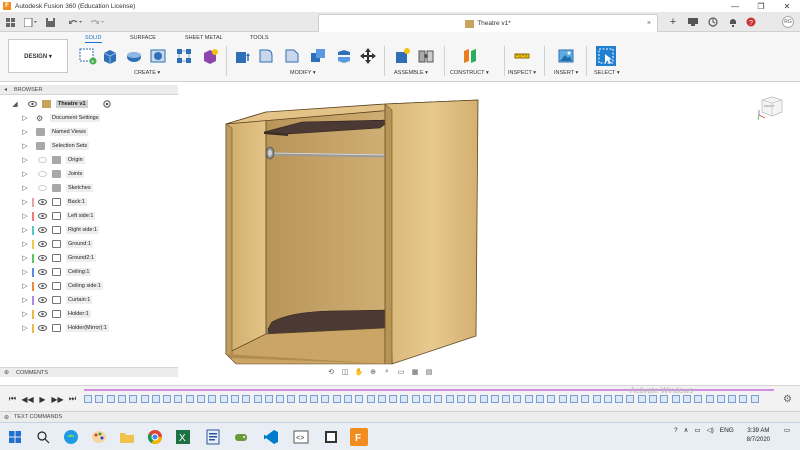 This screenshot has width=800, height=450. Describe the element at coordinates (787, 399) in the screenshot. I see `timeline-settings-icon: ⚙` at that location.